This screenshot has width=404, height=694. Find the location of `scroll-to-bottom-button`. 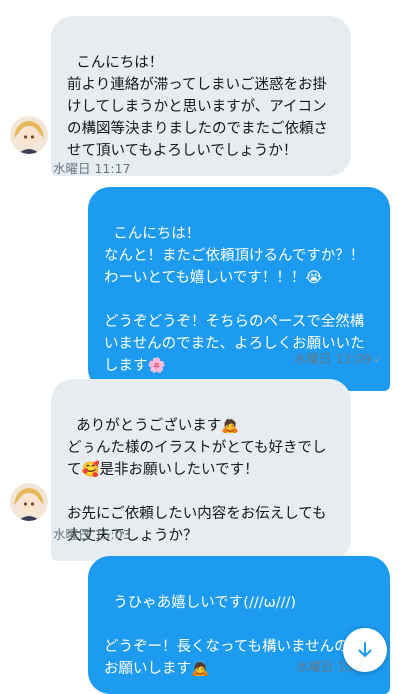

scroll-to-bottom-button is located at coordinates (365, 650).